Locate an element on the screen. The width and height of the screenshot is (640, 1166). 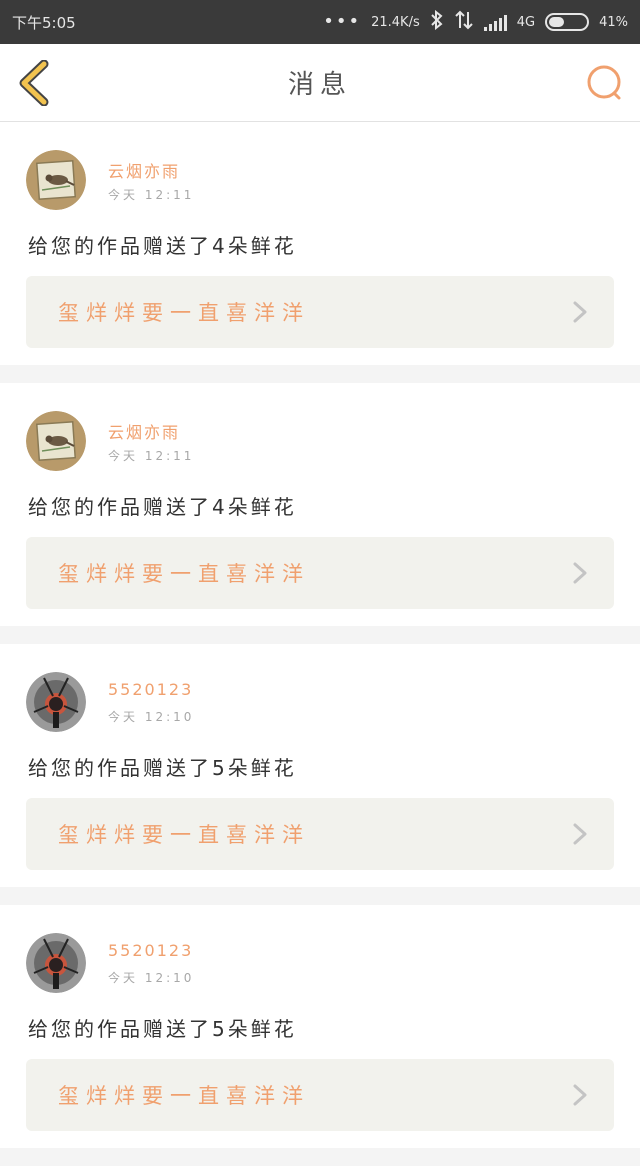
header: 消息 is located at coordinates (320, 83).